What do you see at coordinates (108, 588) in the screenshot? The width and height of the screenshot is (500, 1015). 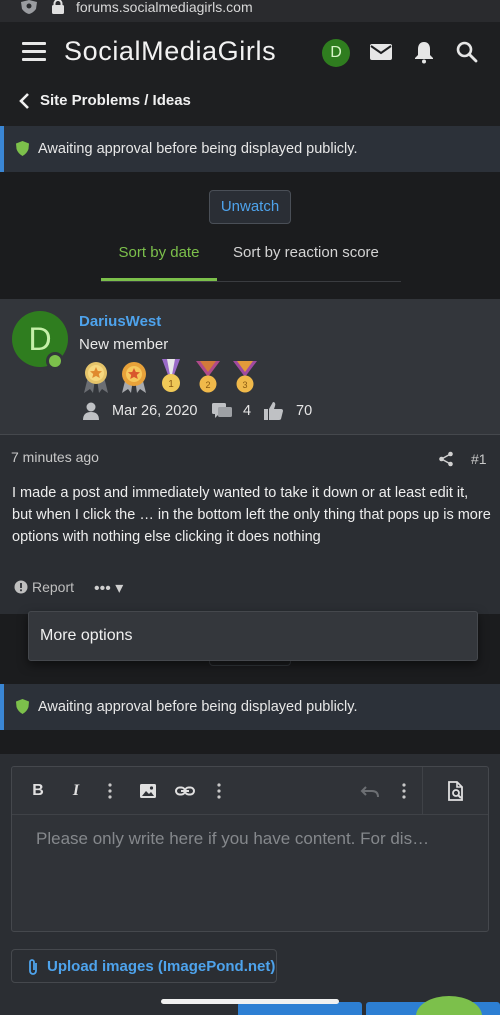 I see `more-options-button: ••• ▾` at bounding box center [108, 588].